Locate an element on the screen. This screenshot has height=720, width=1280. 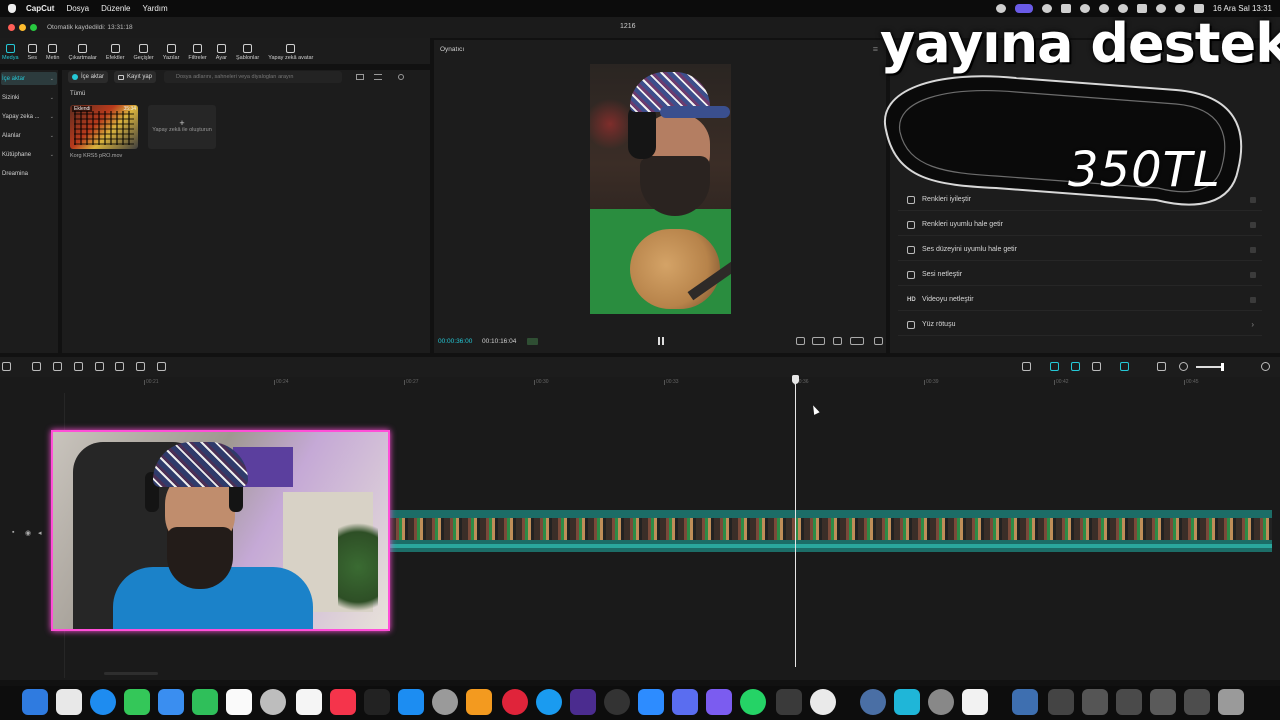
marker-icon is located at coordinates (161, 366).